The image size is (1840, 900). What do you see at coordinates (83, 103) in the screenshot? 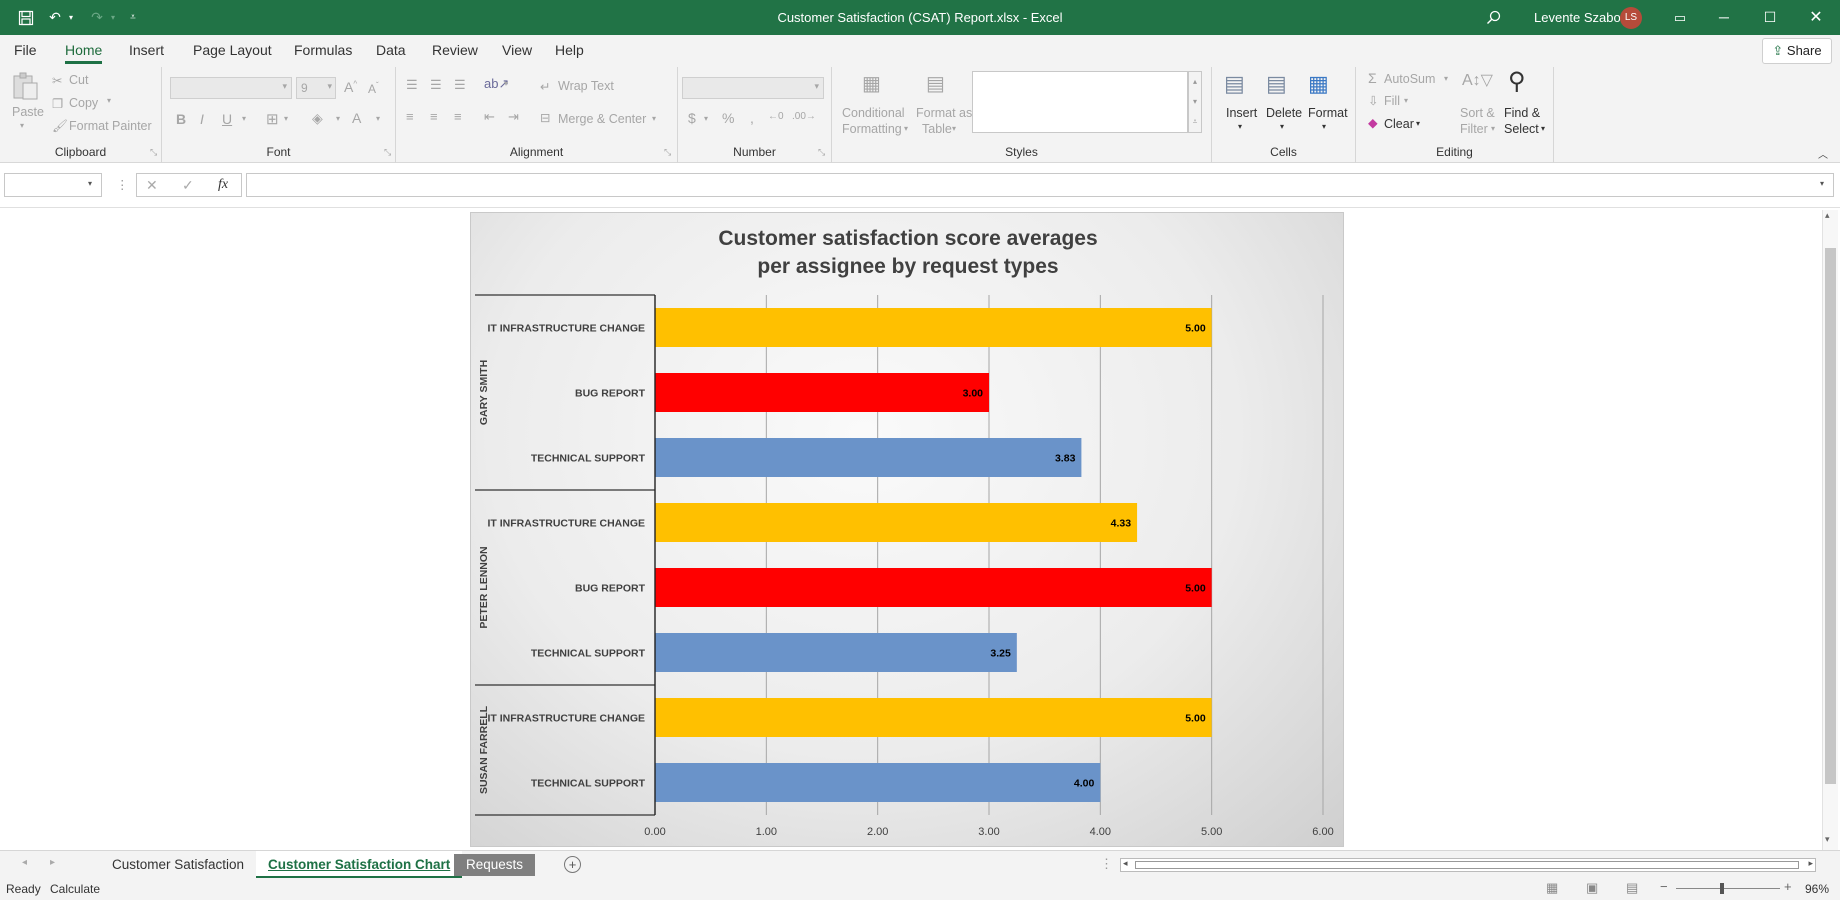
I see `copy-button: Copy` at bounding box center [83, 103].